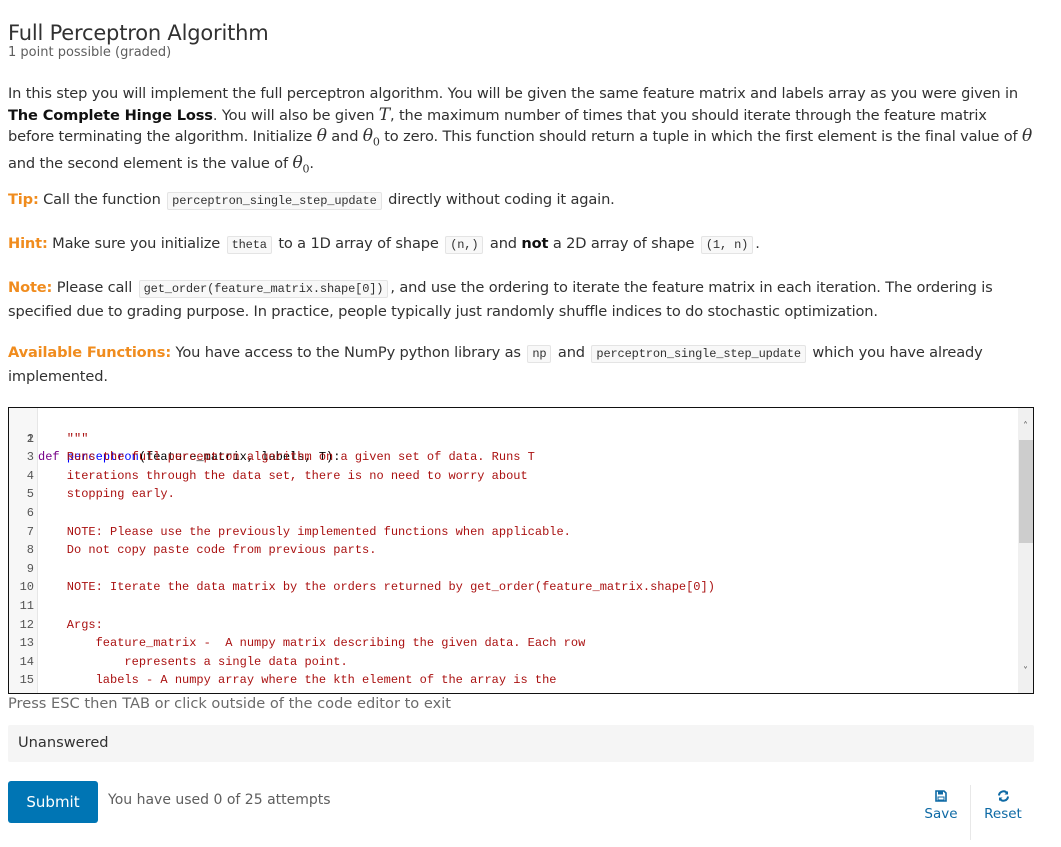 The width and height of the screenshot is (1061, 847). I want to click on code-line: 5 stopping early., so click(513, 494).